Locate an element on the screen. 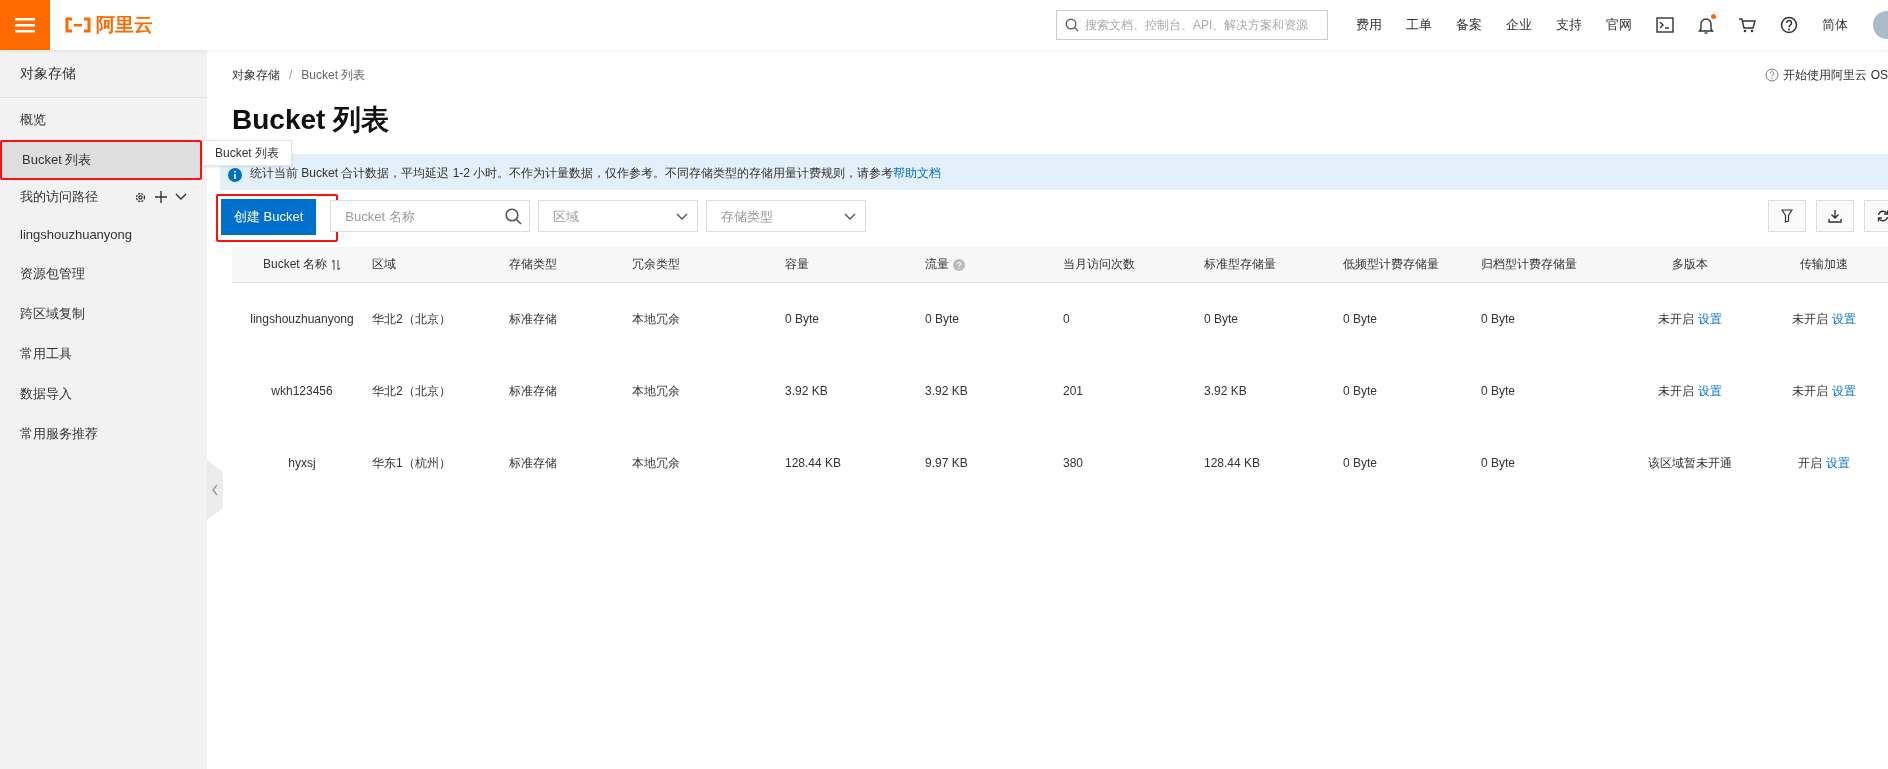 The height and width of the screenshot is (769, 1888). filter-button is located at coordinates (1787, 216).